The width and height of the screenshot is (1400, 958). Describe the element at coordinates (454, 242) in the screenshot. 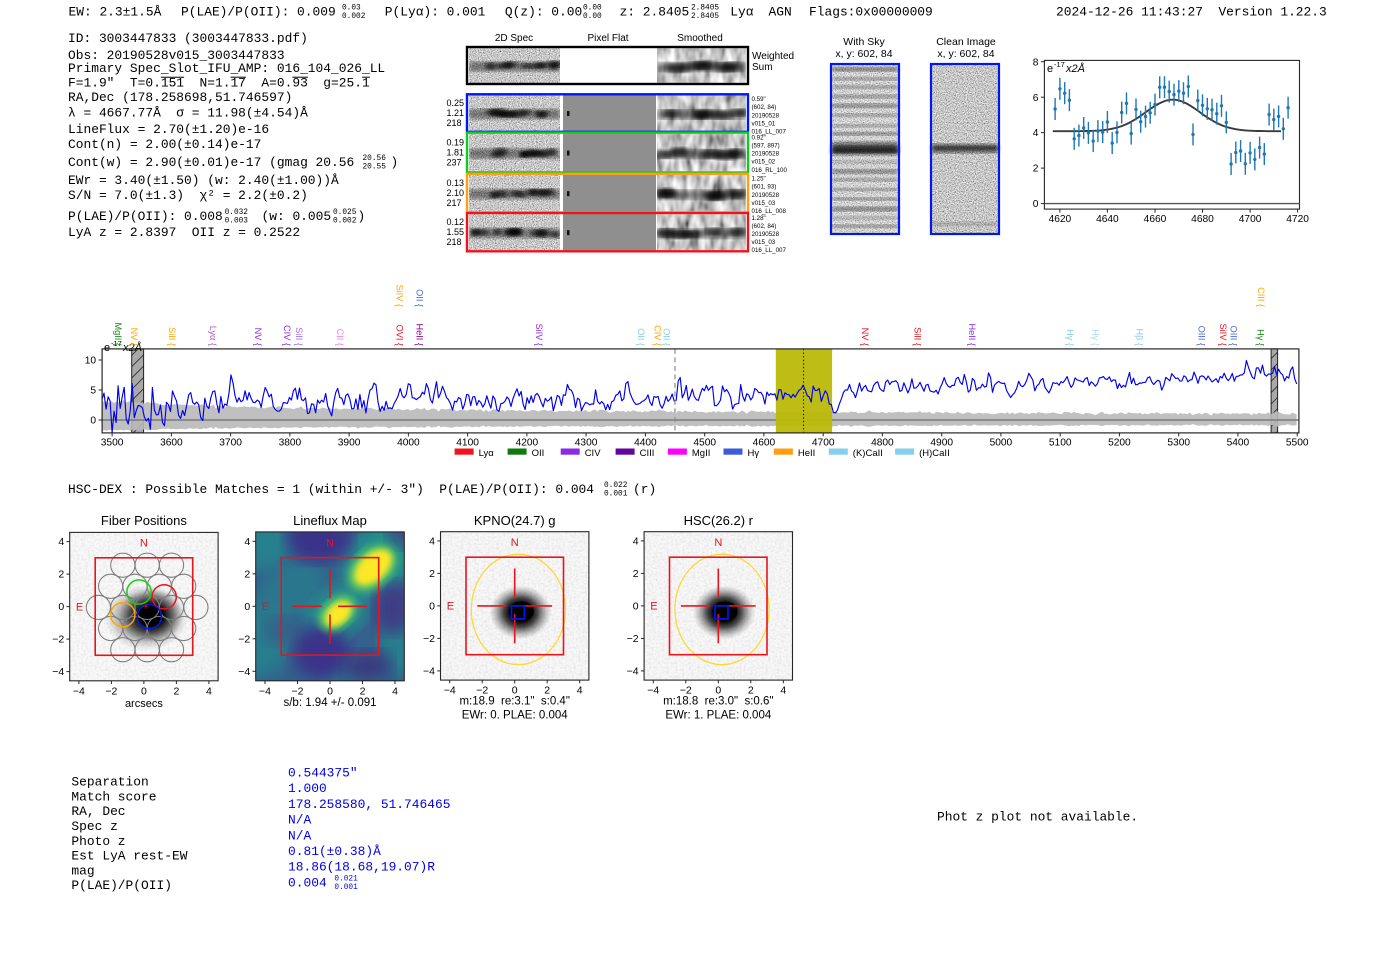

I see `svg-text: 218` at that location.